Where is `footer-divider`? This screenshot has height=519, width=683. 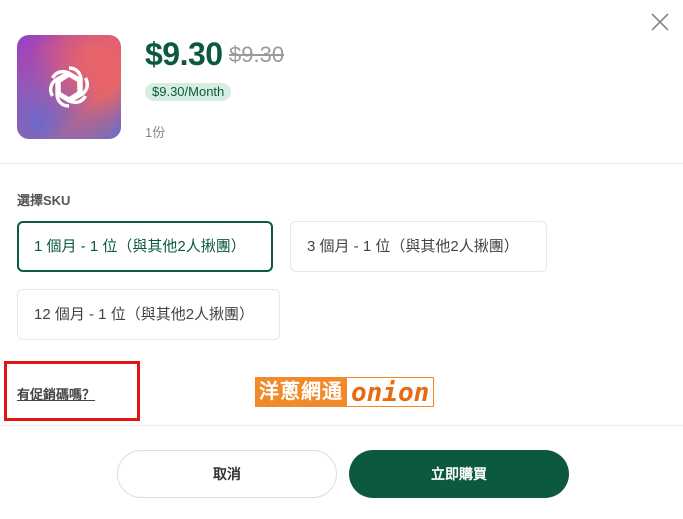 footer-divider is located at coordinates (341, 425).